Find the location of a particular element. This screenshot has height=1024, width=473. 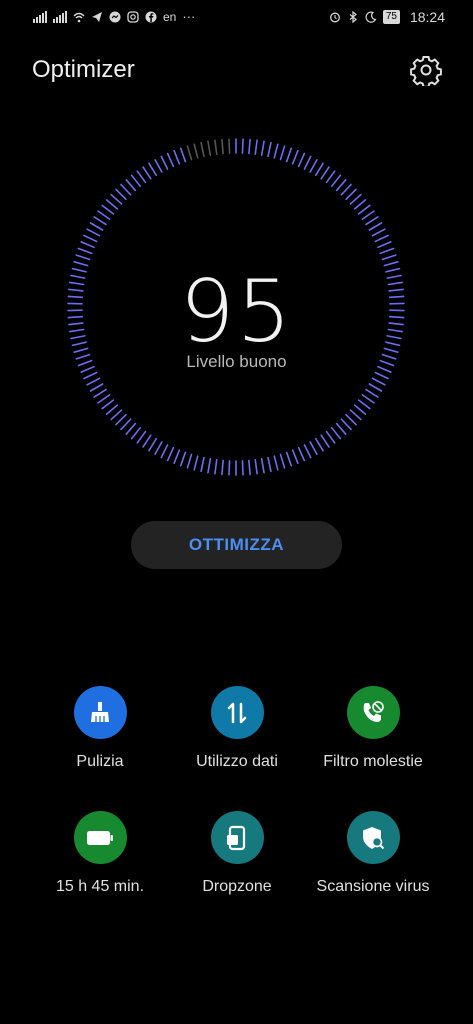

tool-dropzone-circle is located at coordinates (237, 837).